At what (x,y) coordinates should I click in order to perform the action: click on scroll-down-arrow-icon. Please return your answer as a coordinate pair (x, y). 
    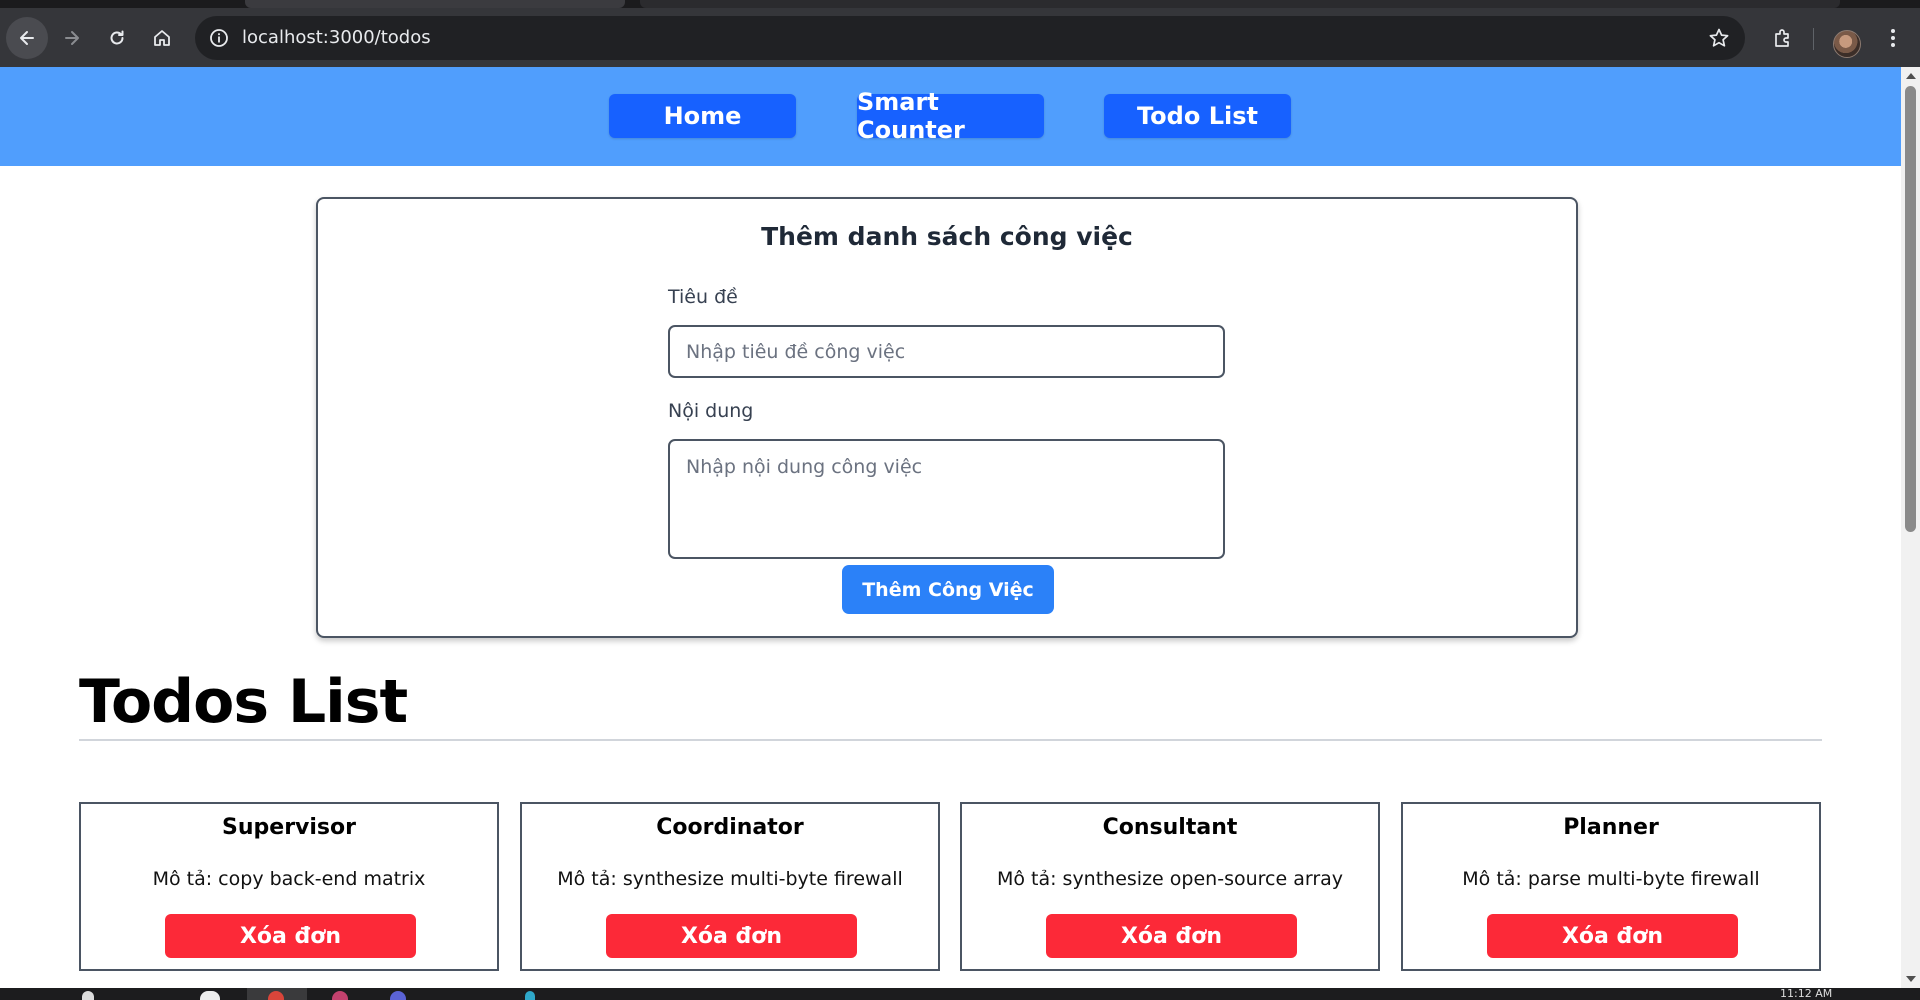
    Looking at the image, I should click on (1911, 979).